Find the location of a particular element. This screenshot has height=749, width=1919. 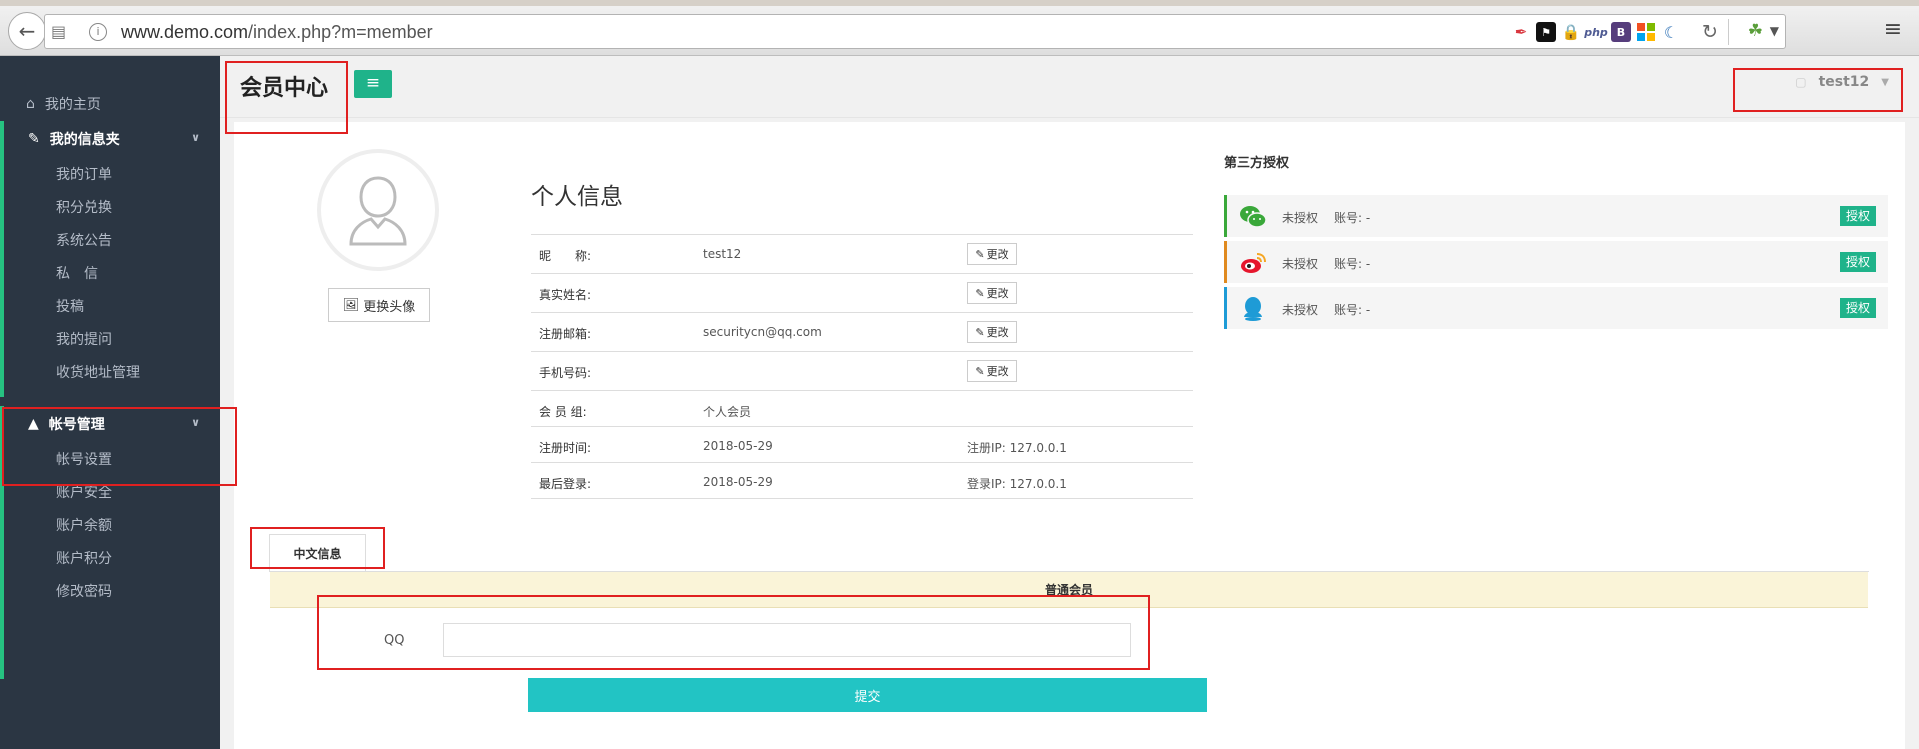

change-avatar-button: 🖼 更换头像 is located at coordinates (379, 305).